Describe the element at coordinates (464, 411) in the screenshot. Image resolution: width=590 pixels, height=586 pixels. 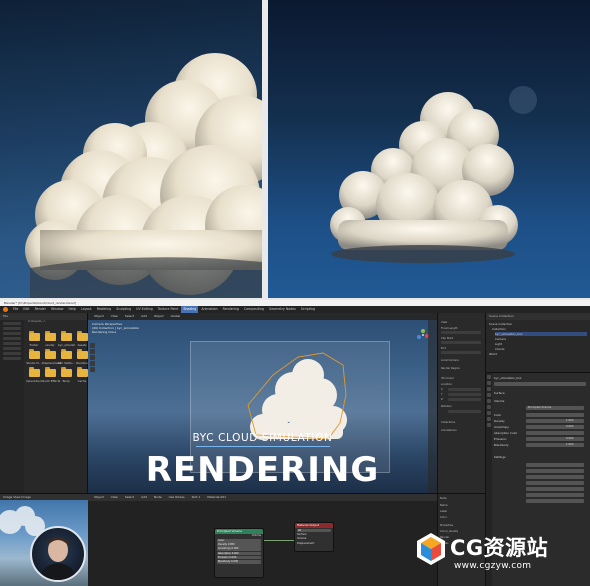
I see `rotation-field` at that location.